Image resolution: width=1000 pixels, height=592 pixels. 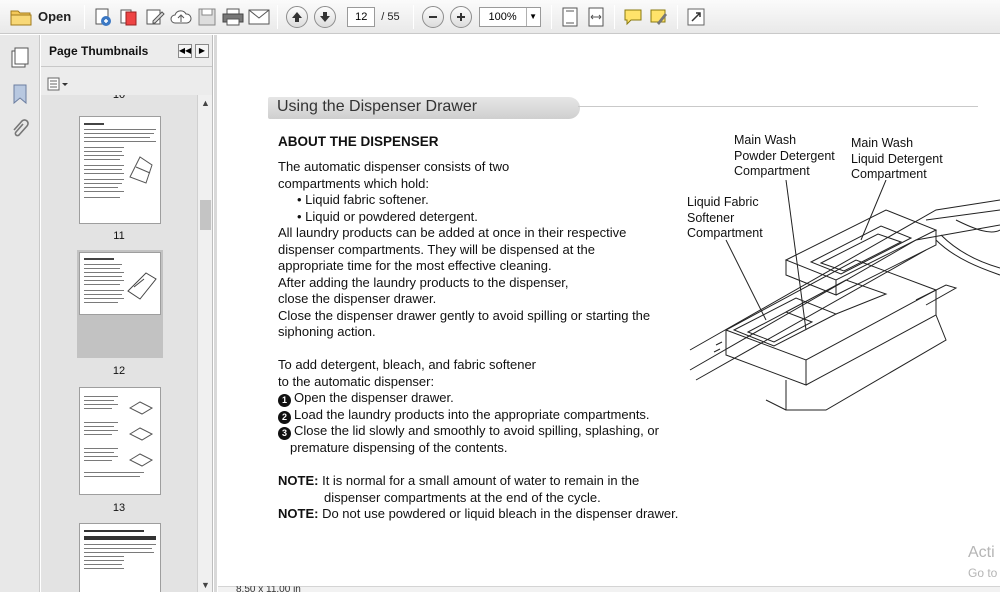 I want to click on about-heading: ABOUT THE DISPENSER, so click(x=358, y=141).